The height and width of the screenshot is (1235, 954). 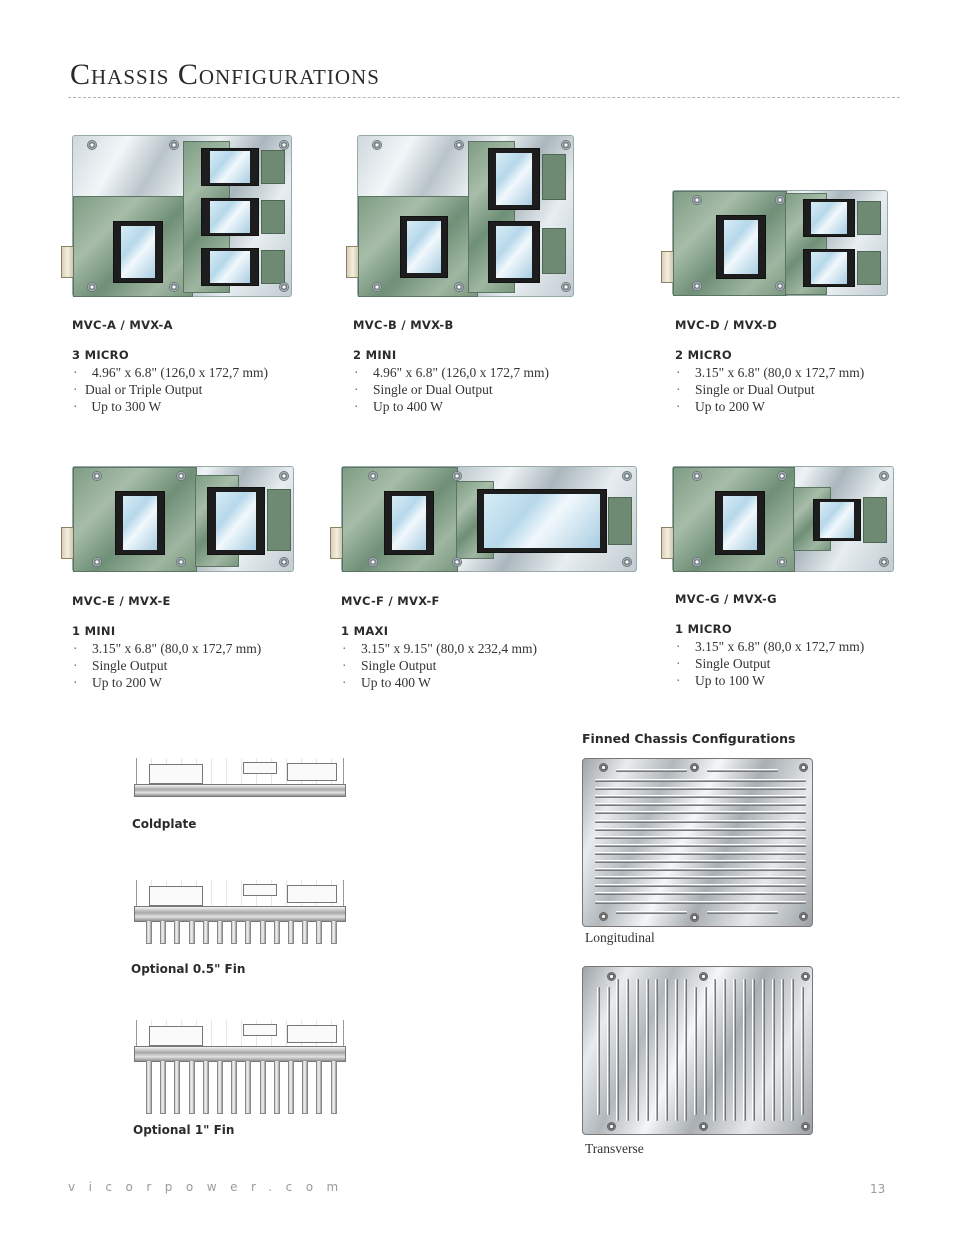 I want to click on spec-outputs: Single or Dual Output, so click(x=433, y=389).